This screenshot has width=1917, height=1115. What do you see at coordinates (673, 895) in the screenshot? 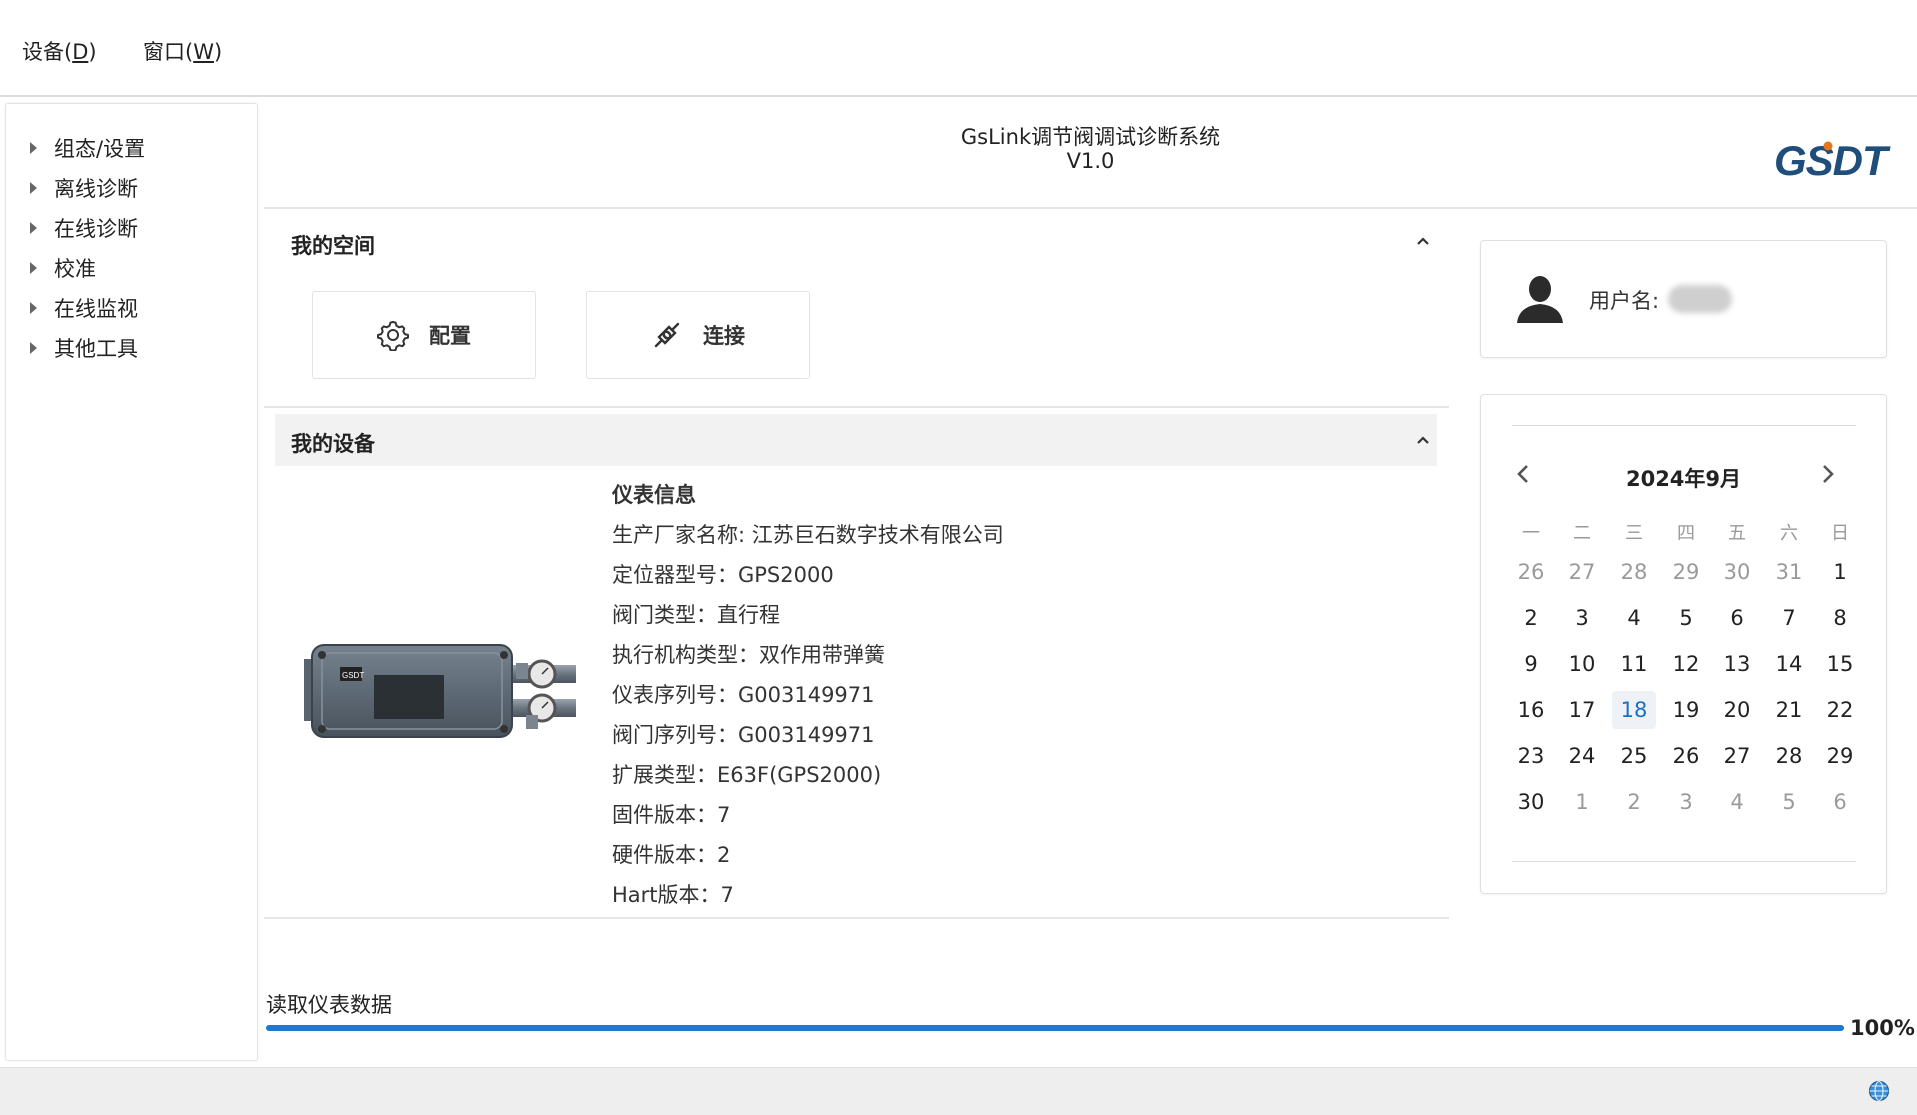
I see `hart-version-field: Hart版本：7` at bounding box center [673, 895].